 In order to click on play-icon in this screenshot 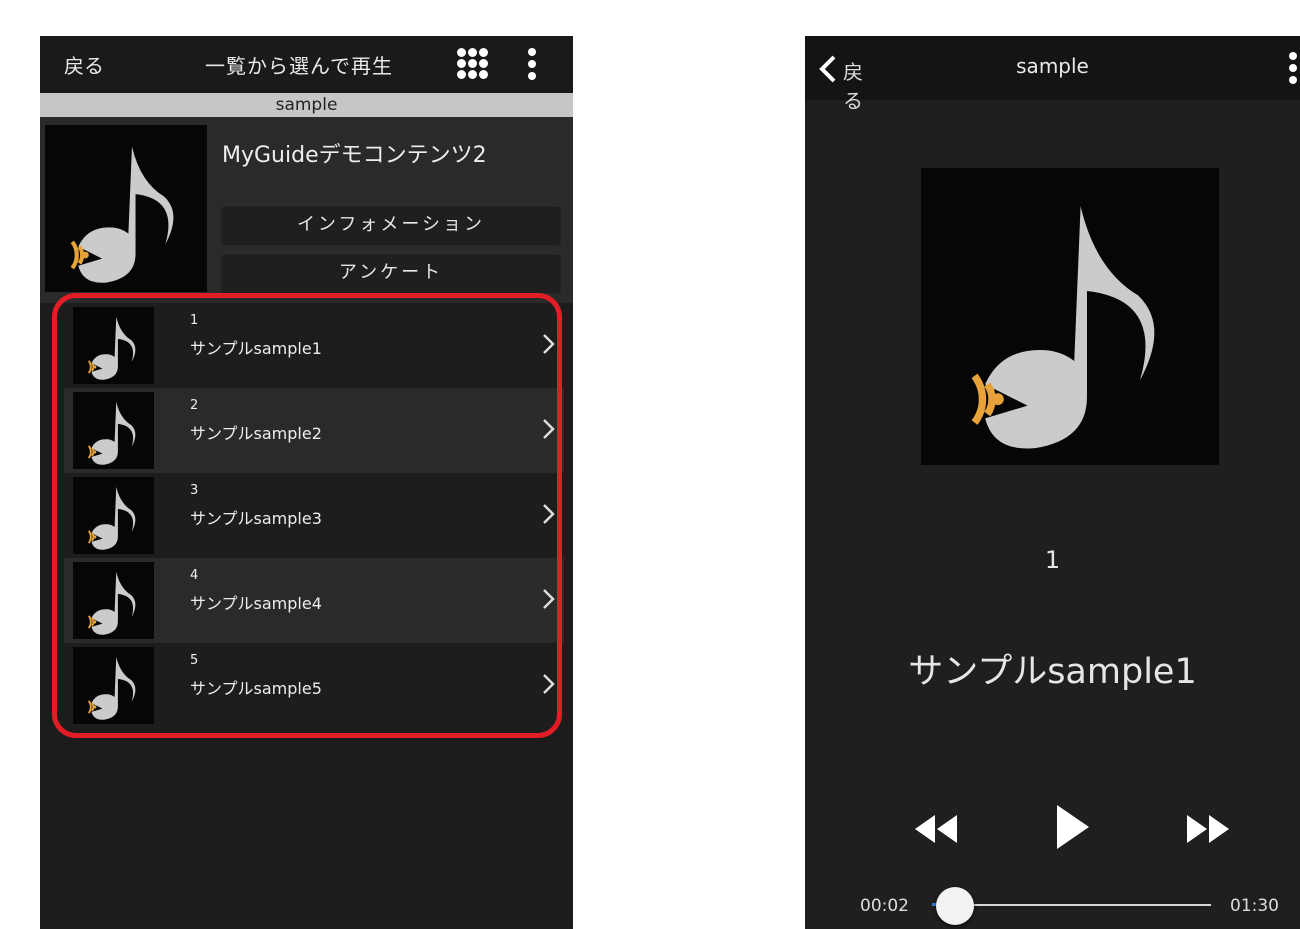, I will do `click(1073, 827)`.